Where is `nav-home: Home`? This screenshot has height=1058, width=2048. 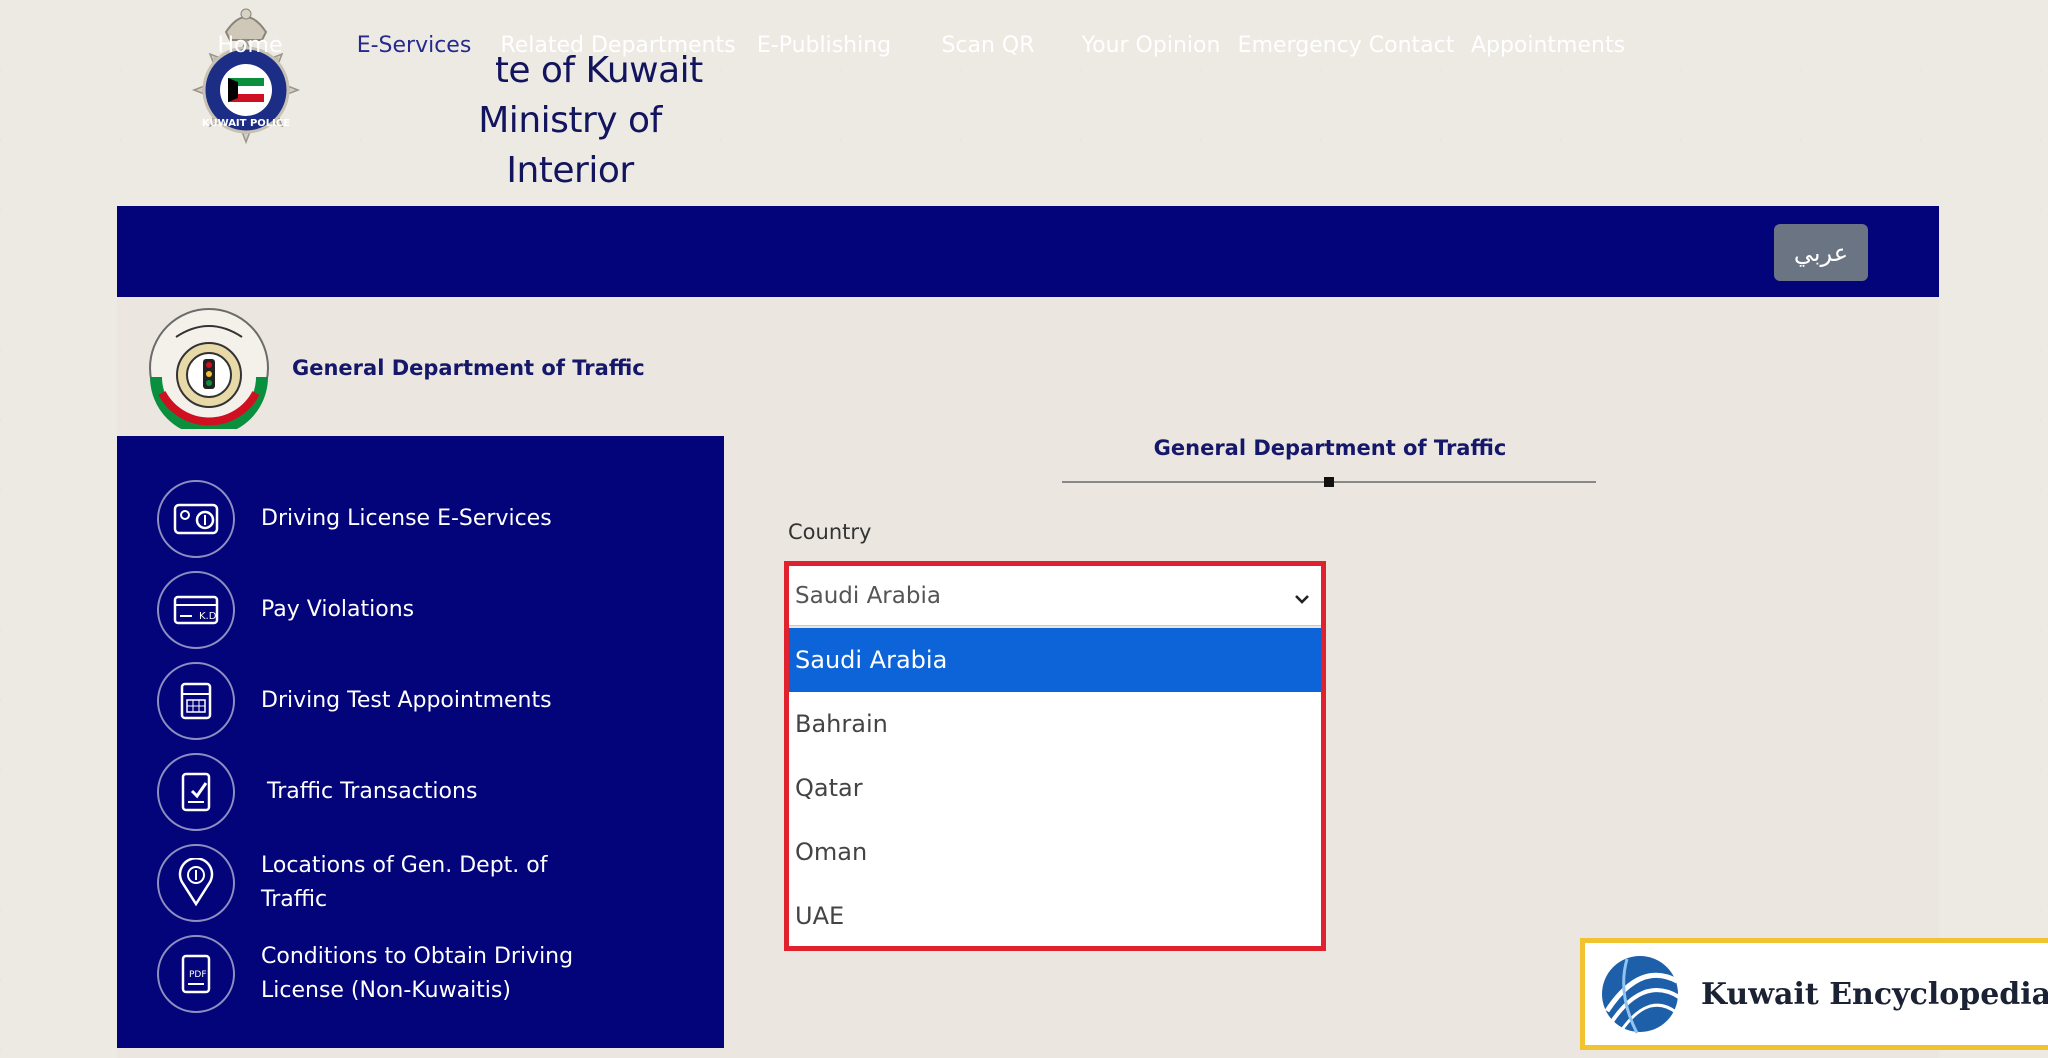
nav-home: Home is located at coordinates (250, 45).